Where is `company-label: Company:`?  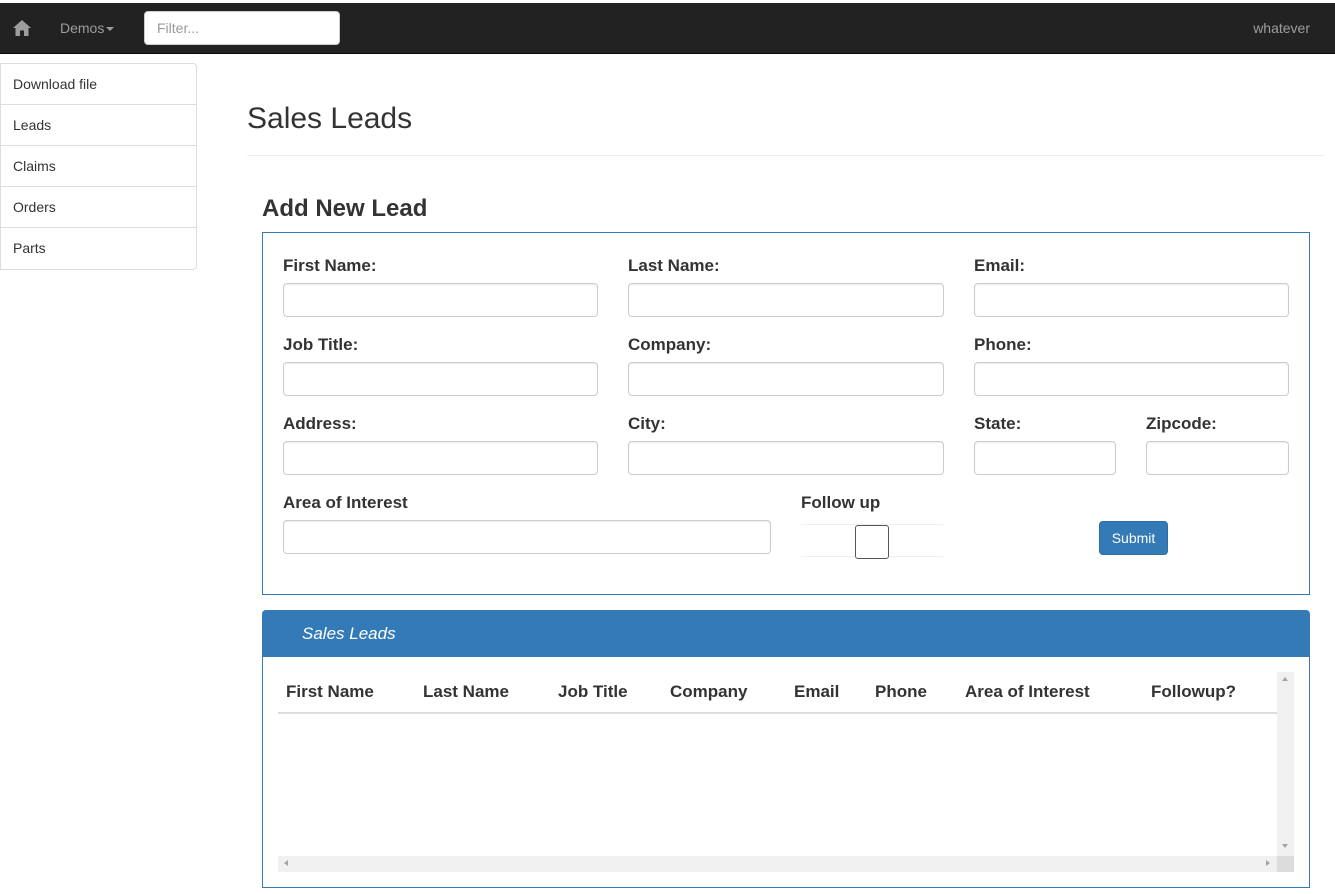
company-label: Company: is located at coordinates (670, 344).